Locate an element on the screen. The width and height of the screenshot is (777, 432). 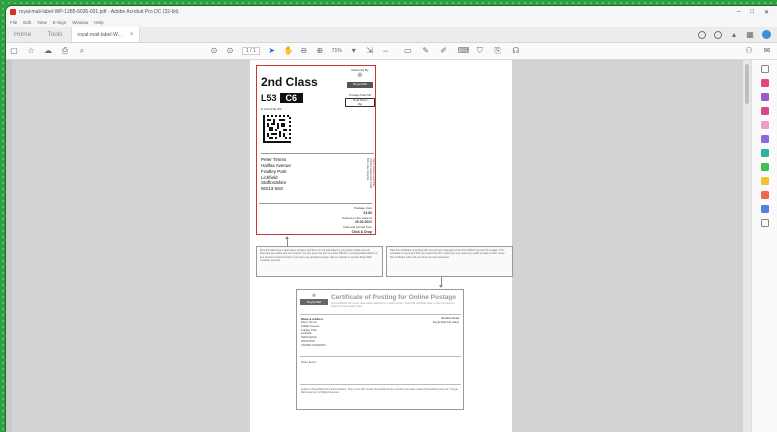
upload-cloud-icon: ☁ is located at coordinates (48, 51).